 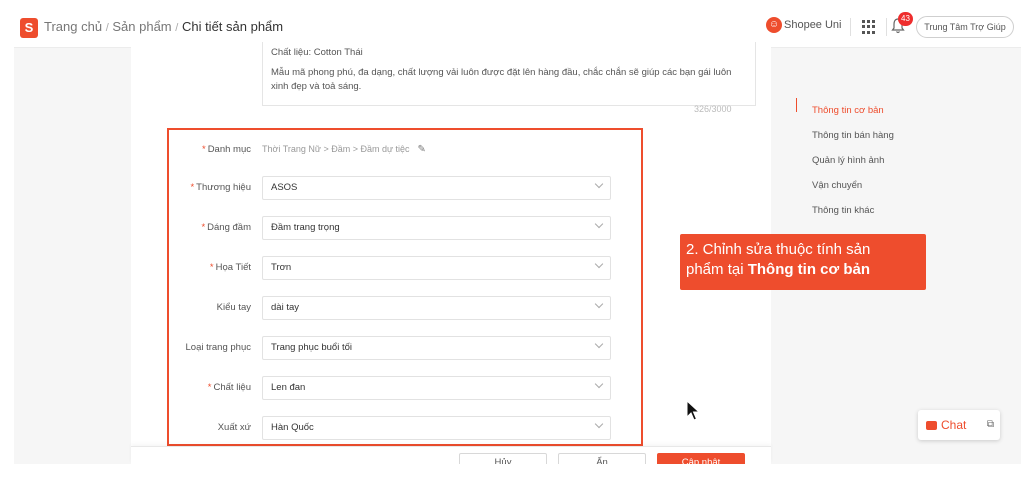 What do you see at coordinates (853, 185) in the screenshot?
I see `section-link-shipping: Vận chuyển` at bounding box center [853, 185].